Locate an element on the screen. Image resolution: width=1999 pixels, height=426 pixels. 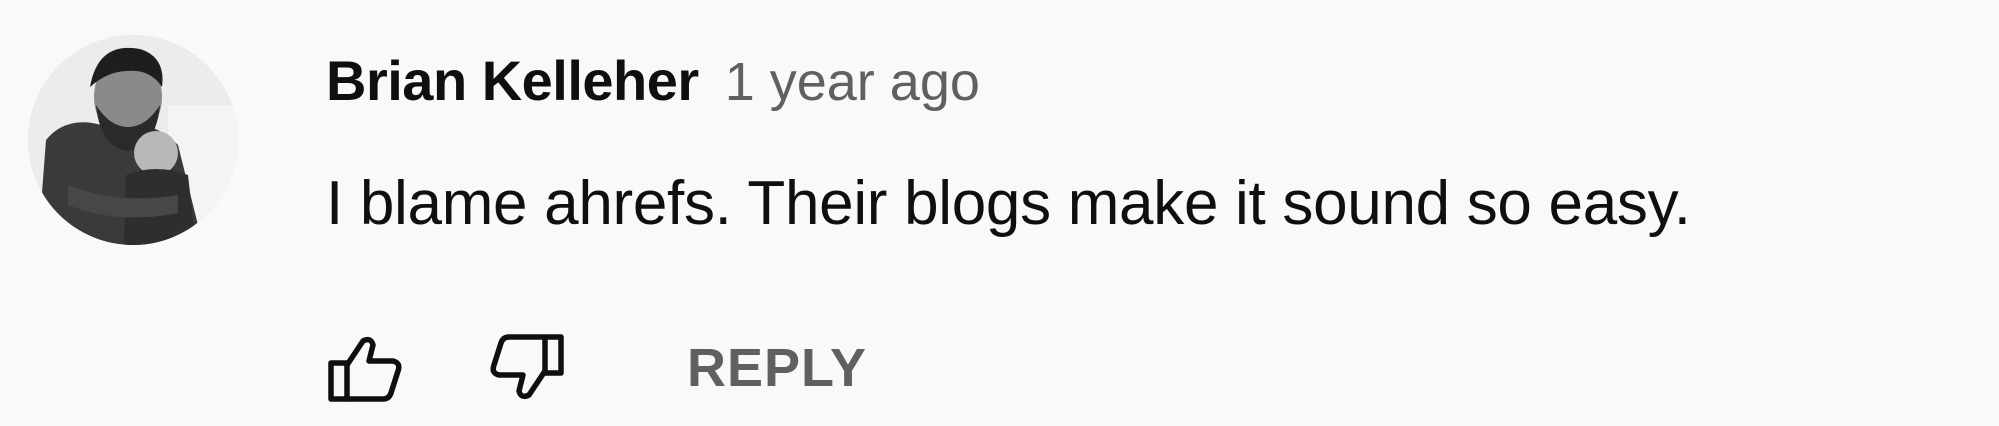
author-name: Brian Kelleher is located at coordinates (512, 80).